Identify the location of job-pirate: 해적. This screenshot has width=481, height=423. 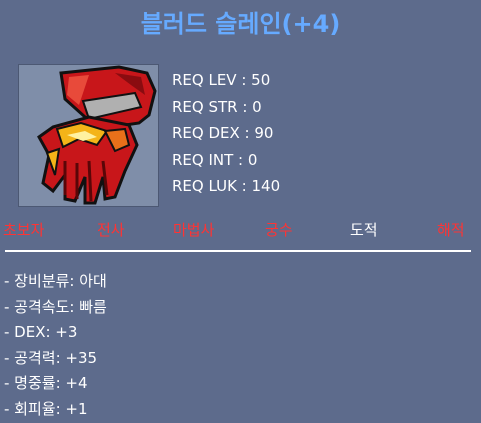
(451, 229).